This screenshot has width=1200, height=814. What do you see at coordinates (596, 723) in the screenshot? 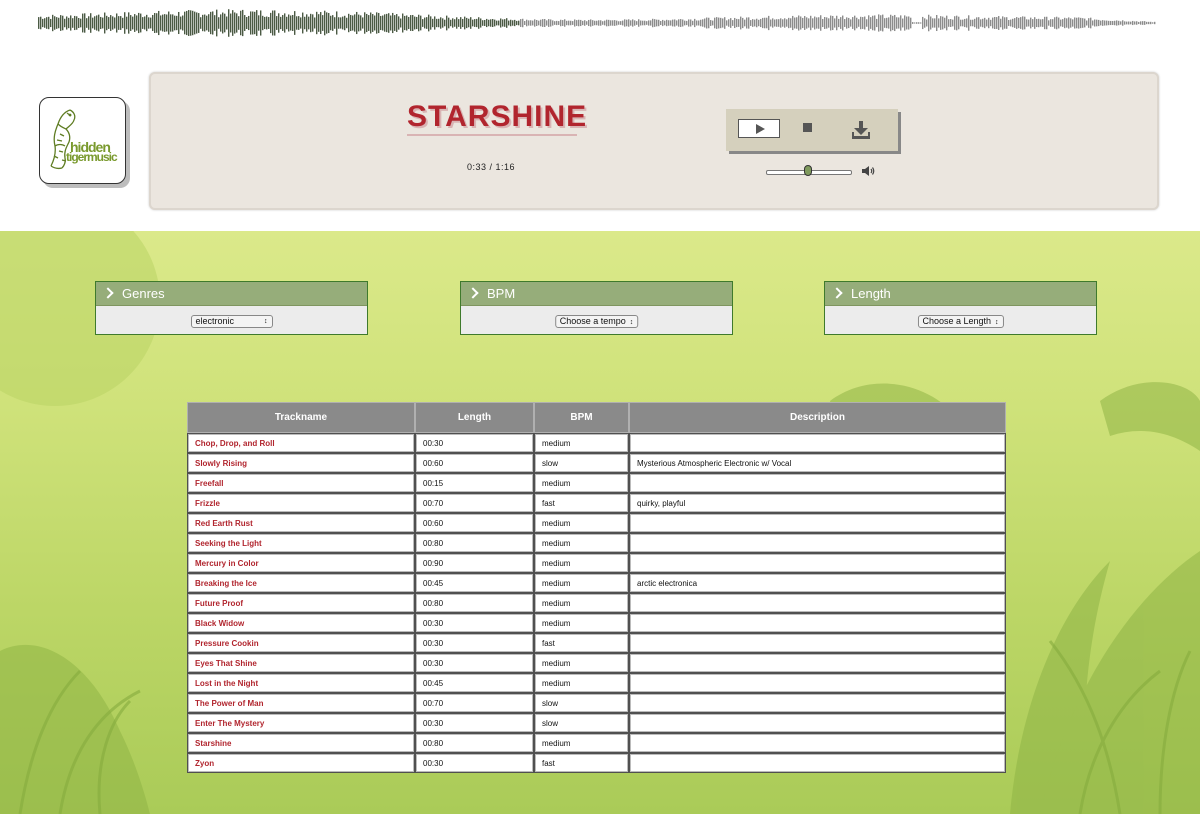
I see `table-row: Enter The Mystery 00:30 slow` at bounding box center [596, 723].